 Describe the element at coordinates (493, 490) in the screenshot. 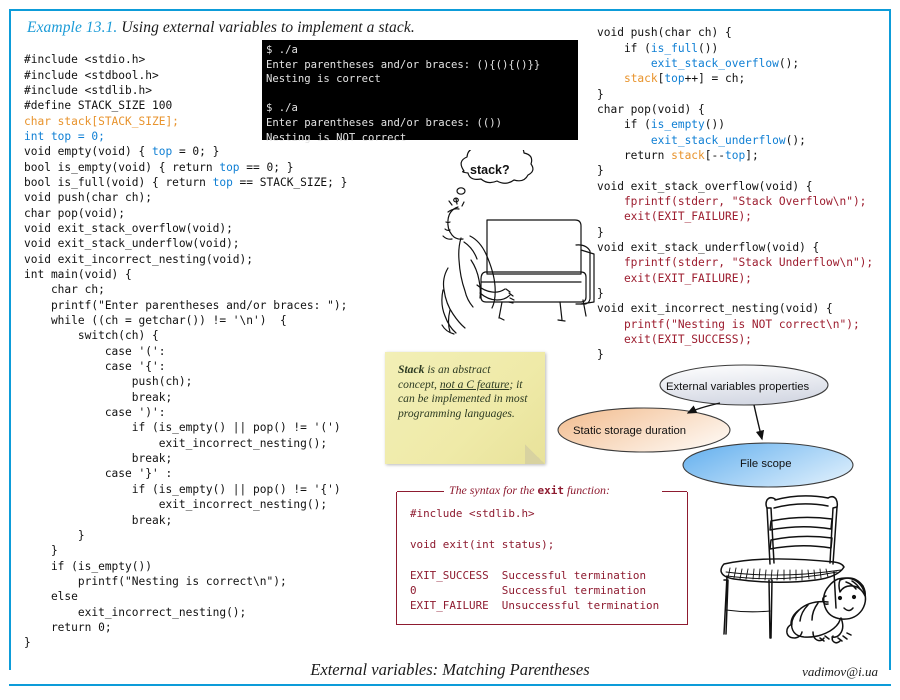

I see `syntax-title-prefix: The syntax for the` at that location.